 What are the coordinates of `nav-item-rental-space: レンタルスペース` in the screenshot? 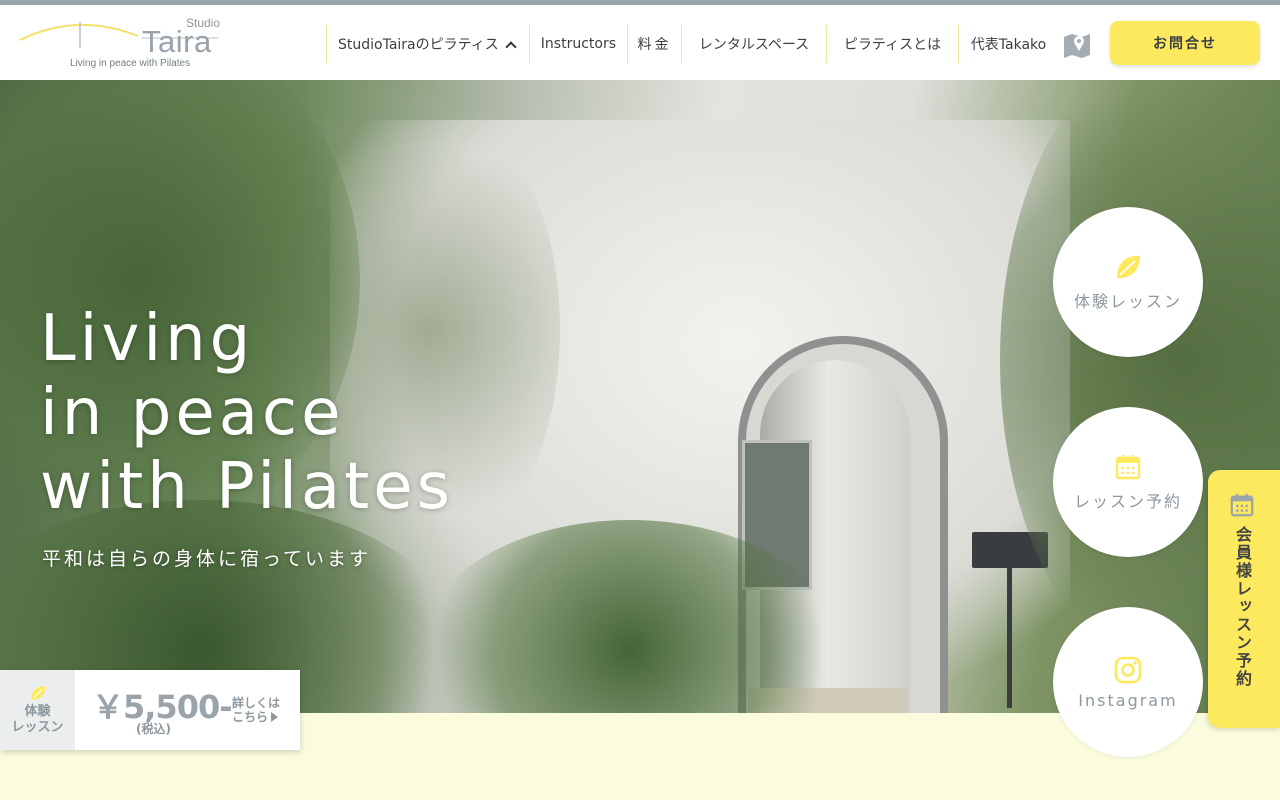 It's located at (753, 44).